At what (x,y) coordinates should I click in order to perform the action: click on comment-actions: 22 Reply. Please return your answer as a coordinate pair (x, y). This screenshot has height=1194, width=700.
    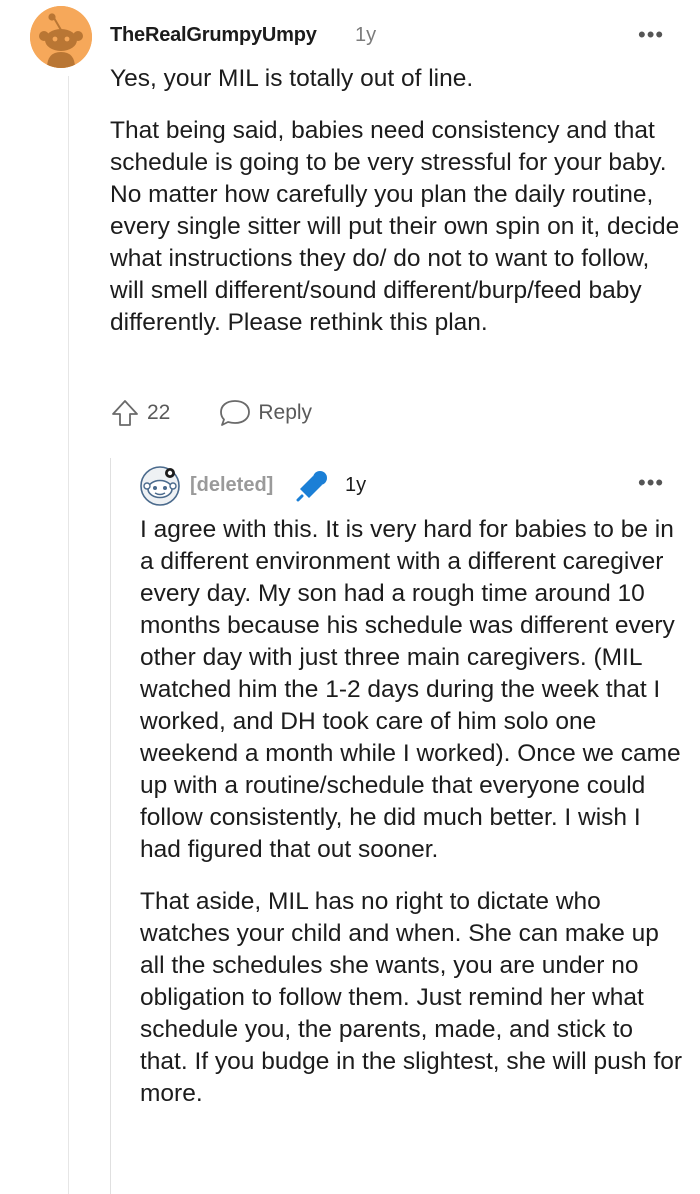
    Looking at the image, I should click on (211, 413).